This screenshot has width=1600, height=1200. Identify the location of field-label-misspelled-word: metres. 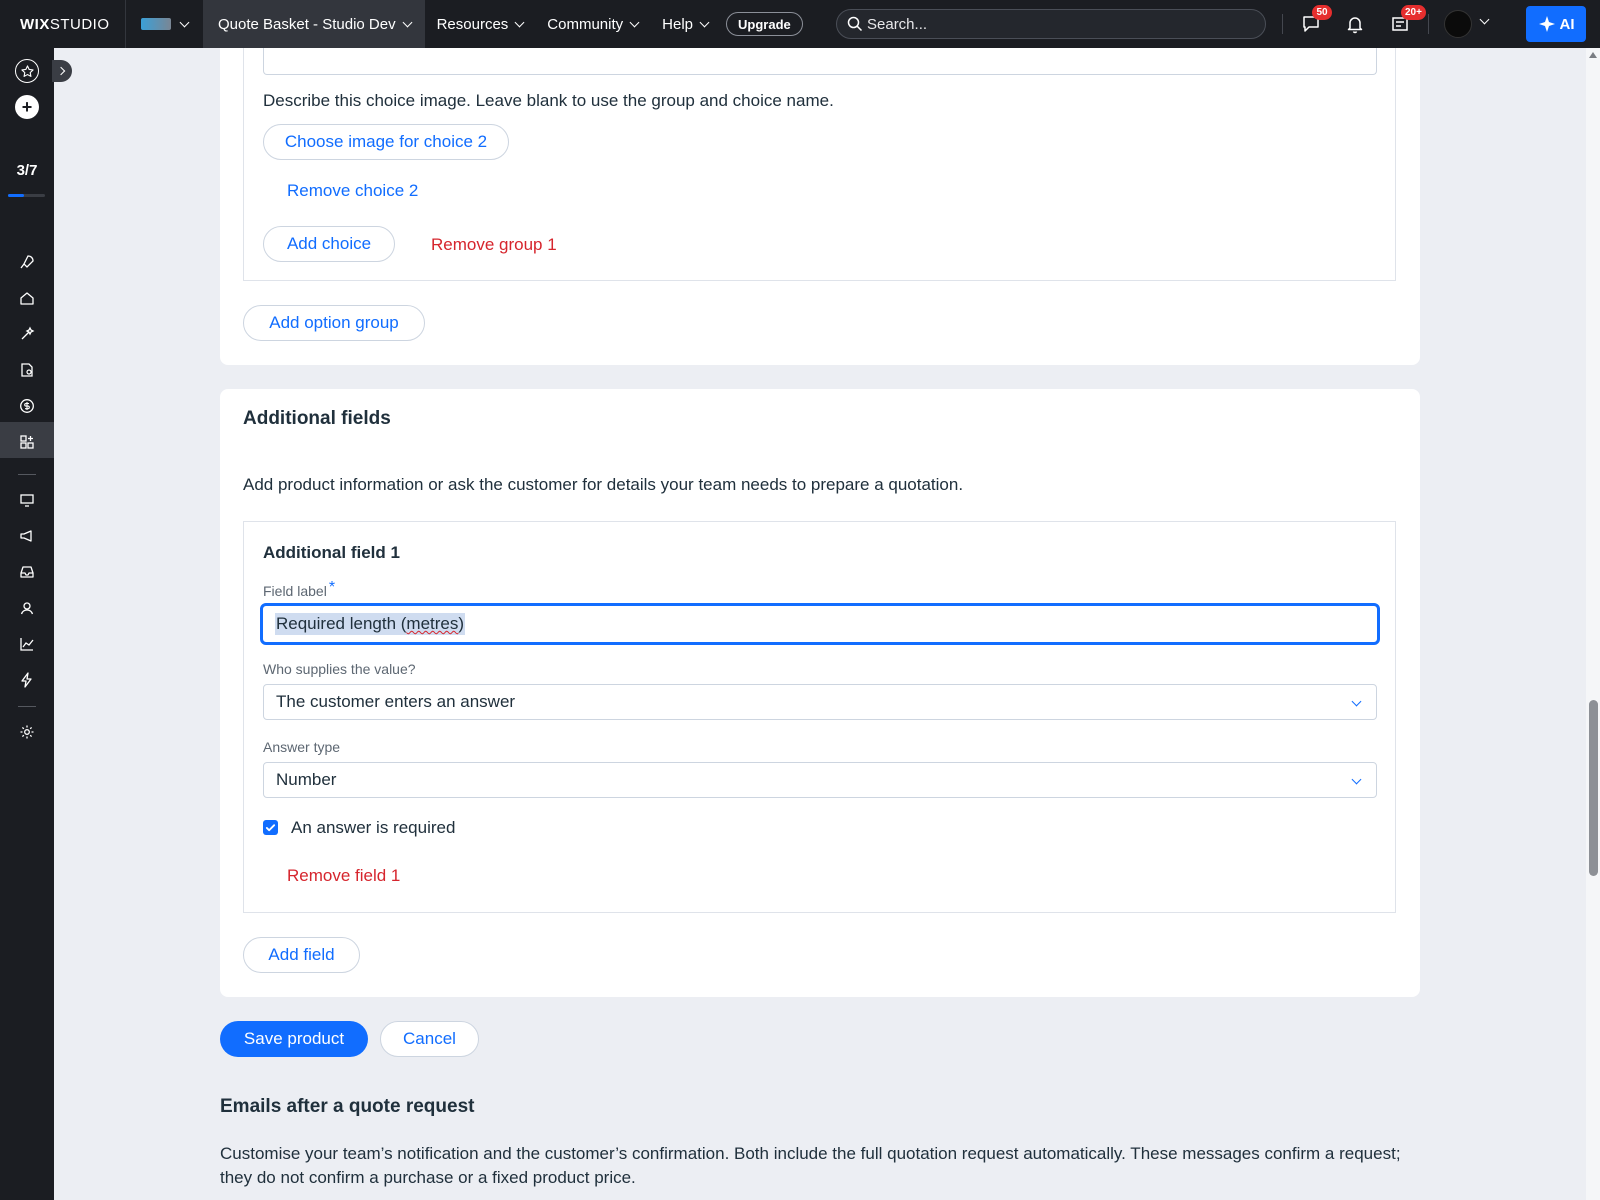
(432, 623).